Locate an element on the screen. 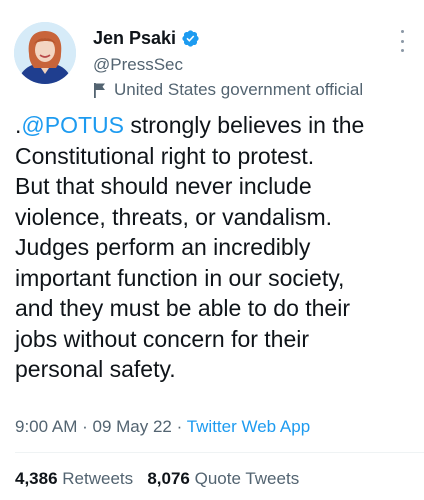  affiliation-label: United States government official is located at coordinates (228, 90).